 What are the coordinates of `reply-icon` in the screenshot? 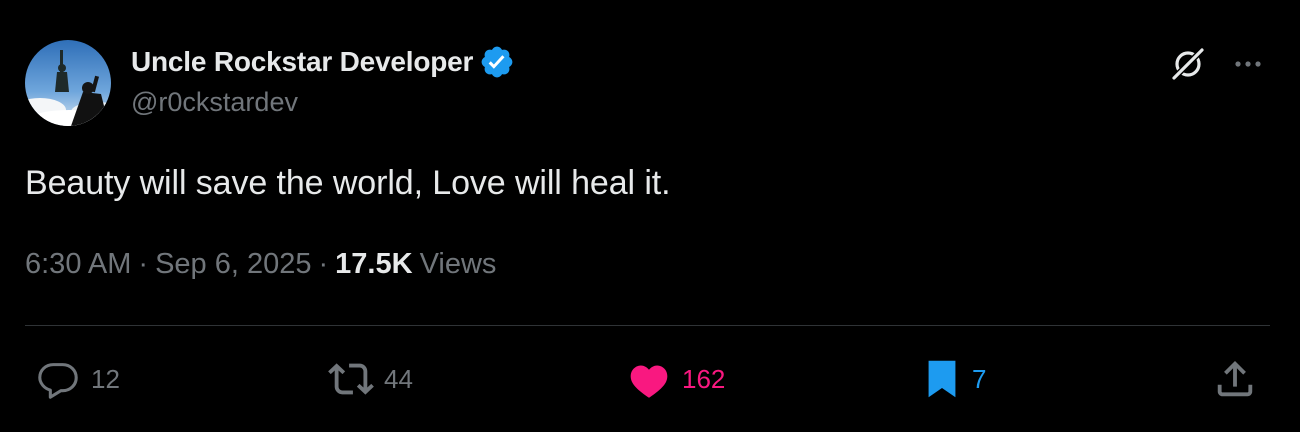 It's located at (58, 381).